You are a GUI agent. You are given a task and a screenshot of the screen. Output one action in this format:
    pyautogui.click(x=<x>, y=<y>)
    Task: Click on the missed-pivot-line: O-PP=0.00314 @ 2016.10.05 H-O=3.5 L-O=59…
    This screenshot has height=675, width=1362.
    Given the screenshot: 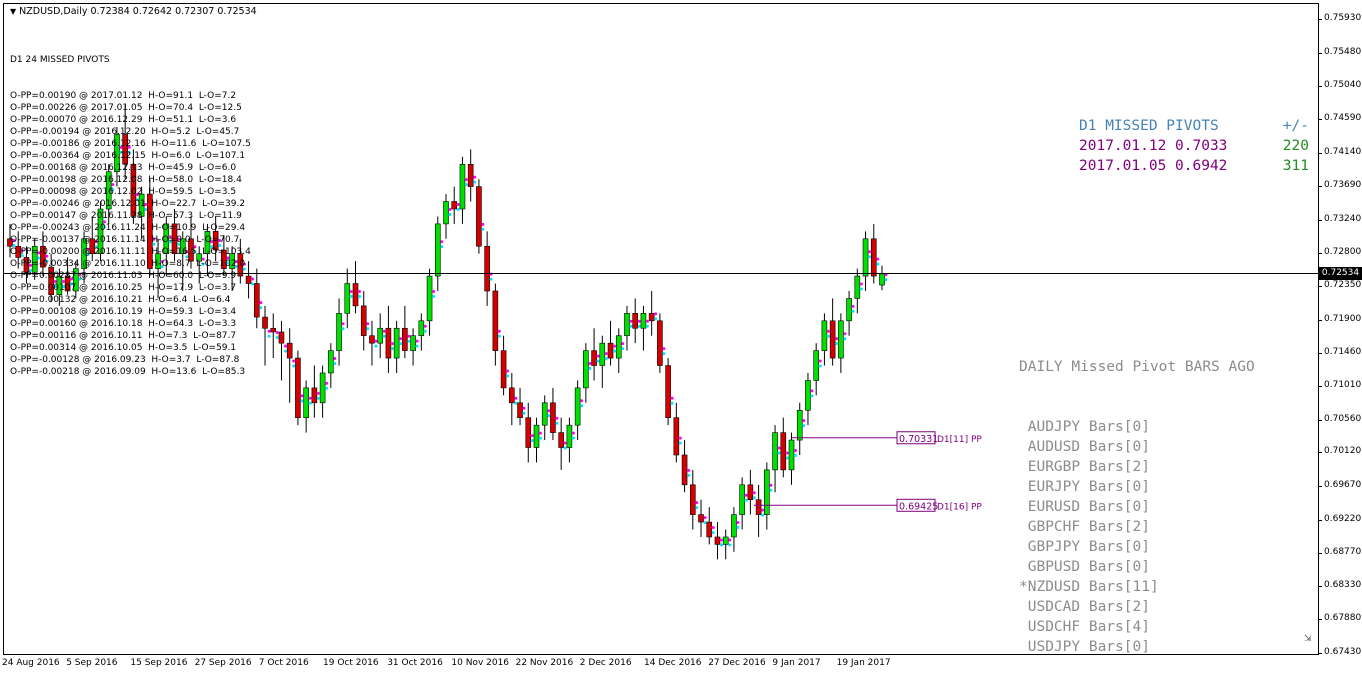 What is the action you would take?
    pyautogui.click(x=123, y=348)
    